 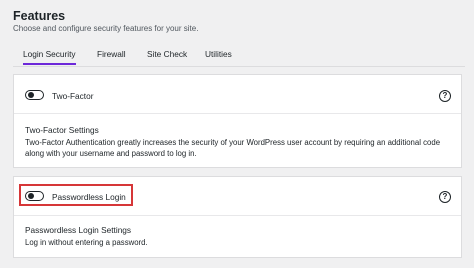 What do you see at coordinates (237, 196) in the screenshot?
I see `passwordless-toggle-row: Passwordless Login ?` at bounding box center [237, 196].